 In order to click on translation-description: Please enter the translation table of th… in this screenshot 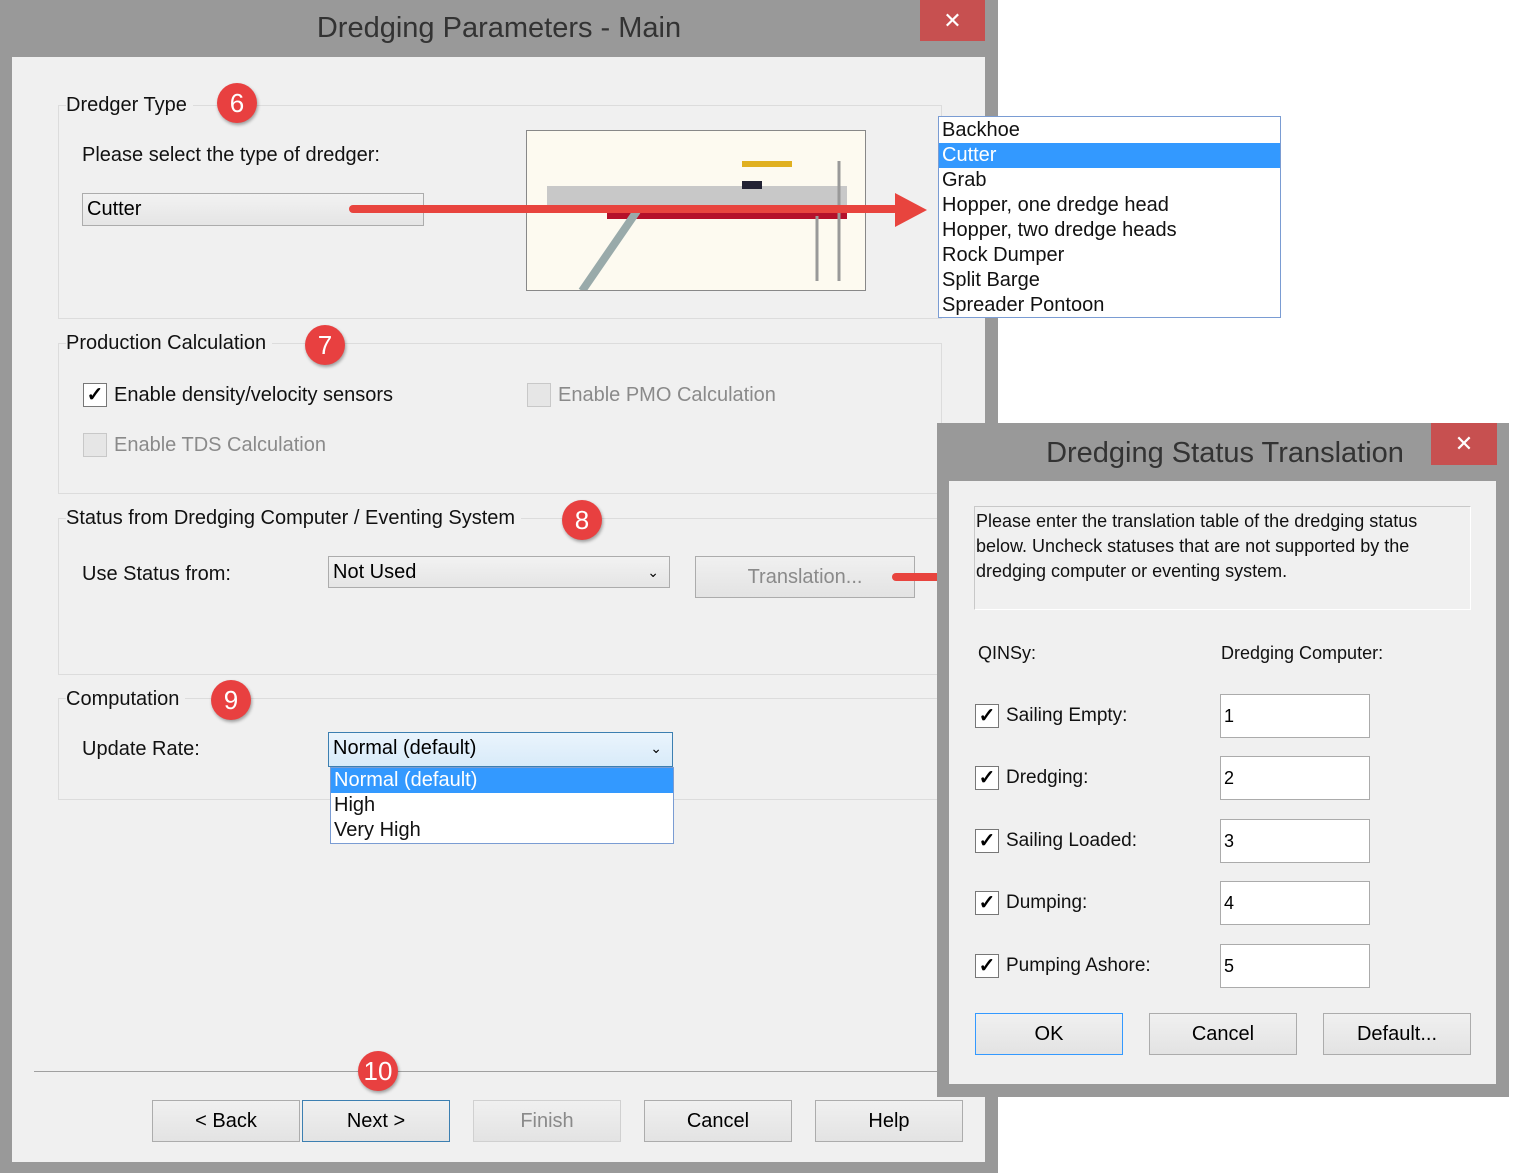, I will do `click(1222, 558)`.